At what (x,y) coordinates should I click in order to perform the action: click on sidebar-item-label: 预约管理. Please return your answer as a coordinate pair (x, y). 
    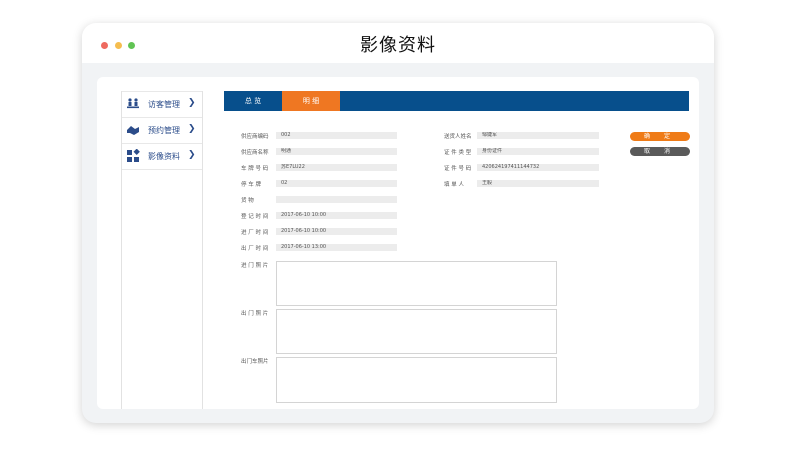
    Looking at the image, I should click on (164, 130).